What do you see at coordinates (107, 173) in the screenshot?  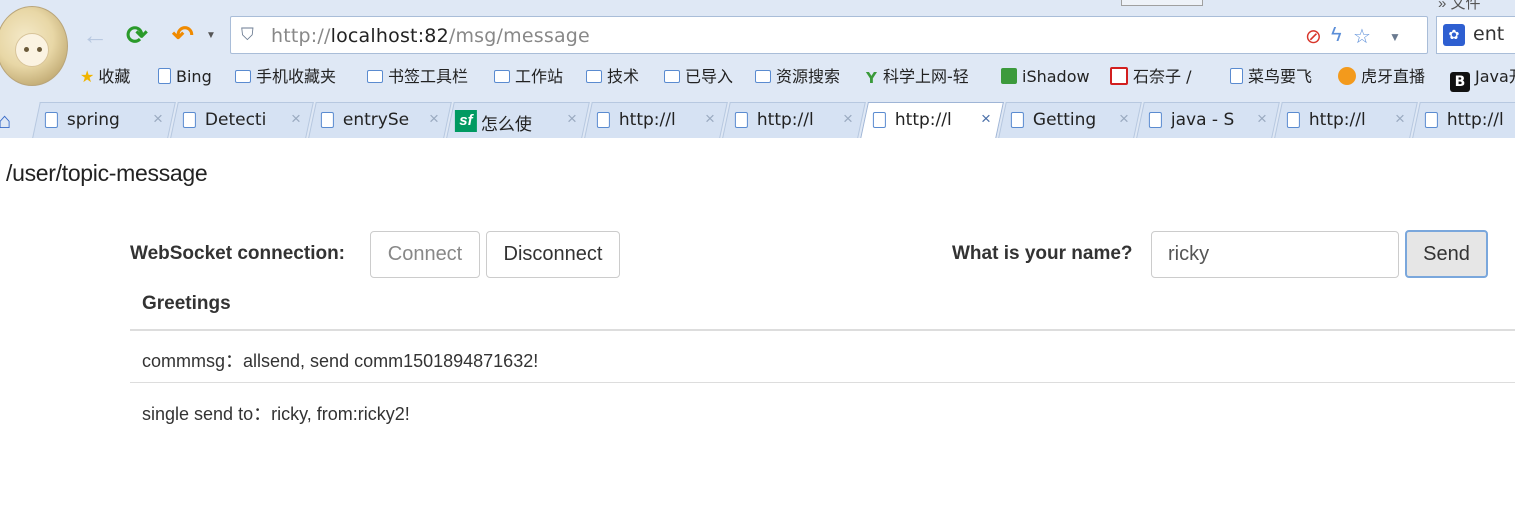 I see `page-title: /user/topic-message` at bounding box center [107, 173].